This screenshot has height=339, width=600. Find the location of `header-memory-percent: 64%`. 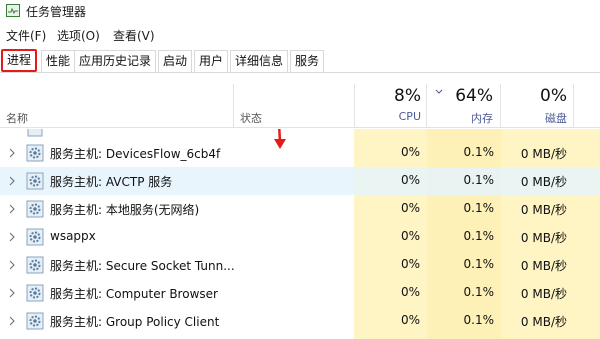

header-memory-percent: 64% is located at coordinates (460, 96).